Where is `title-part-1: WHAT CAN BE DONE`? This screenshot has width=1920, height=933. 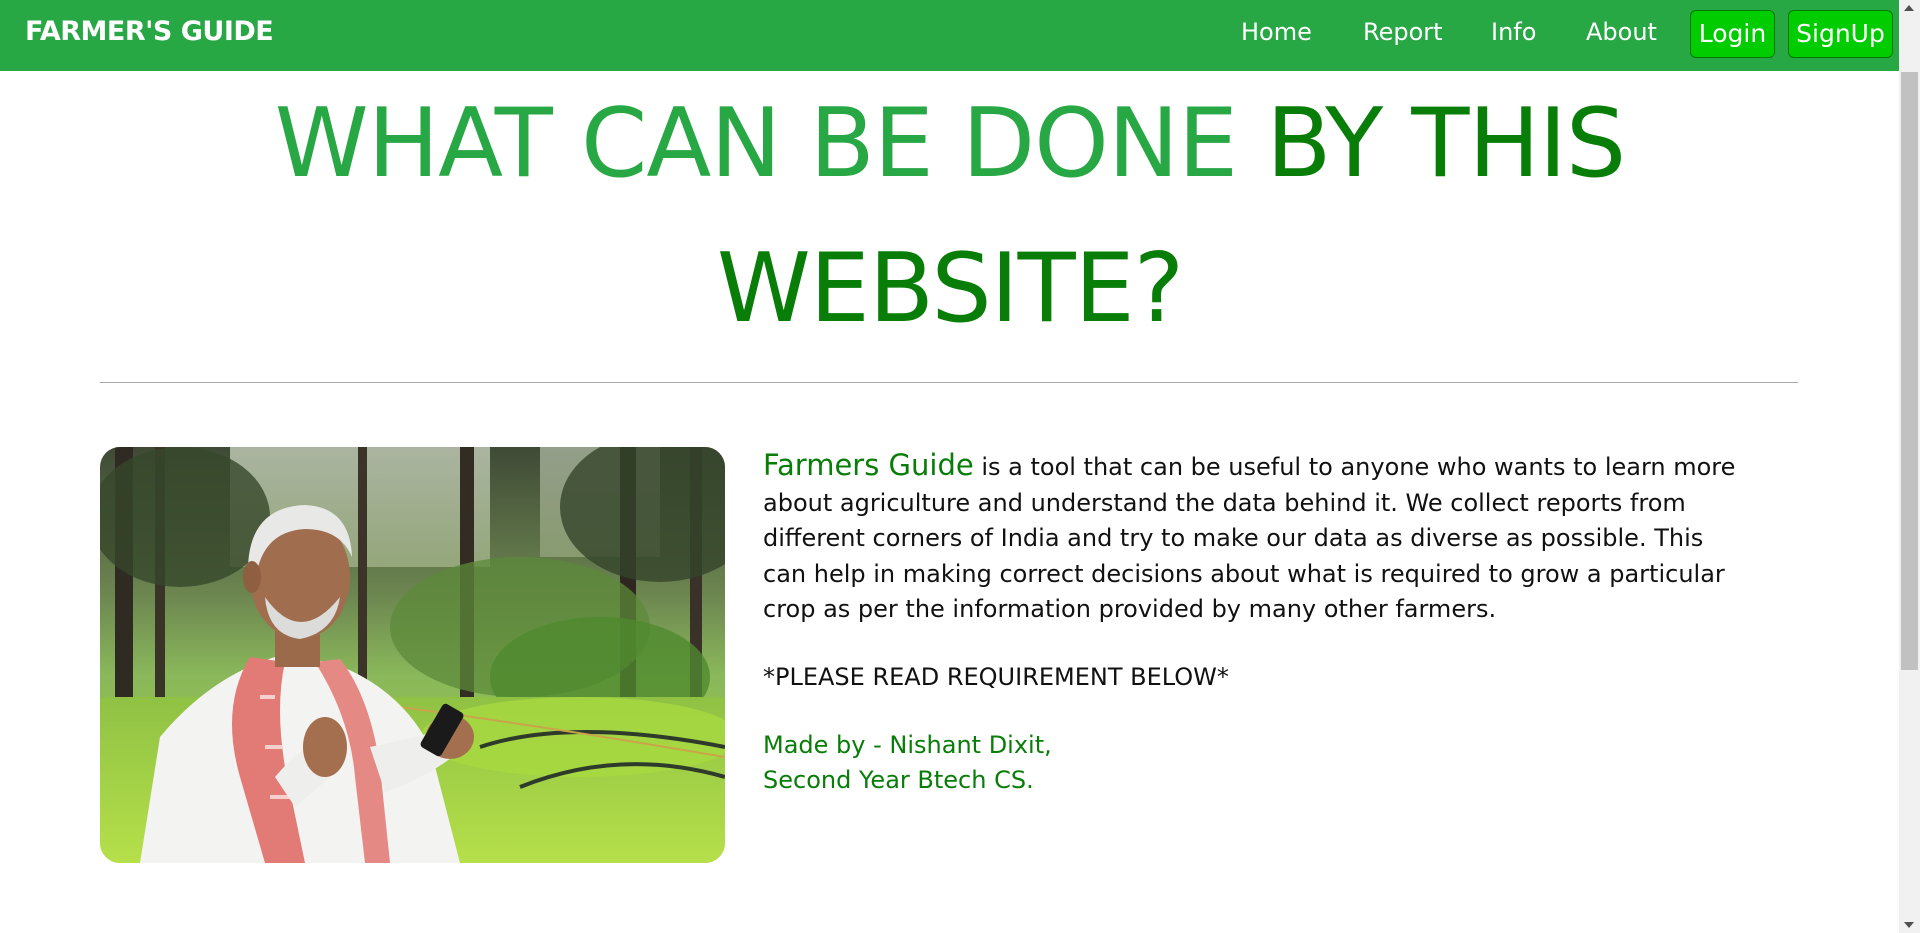
title-part-1: WHAT CAN BE DONE is located at coordinates (756, 144).